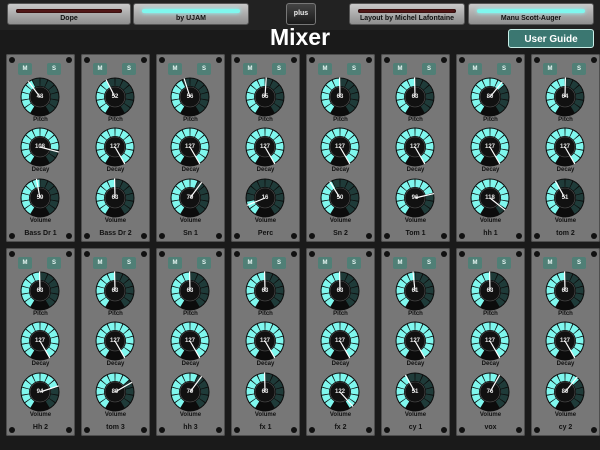 This screenshot has width=600, height=450. Describe the element at coordinates (340, 392) in the screenshot. I see `volume-knob: 122` at that location.